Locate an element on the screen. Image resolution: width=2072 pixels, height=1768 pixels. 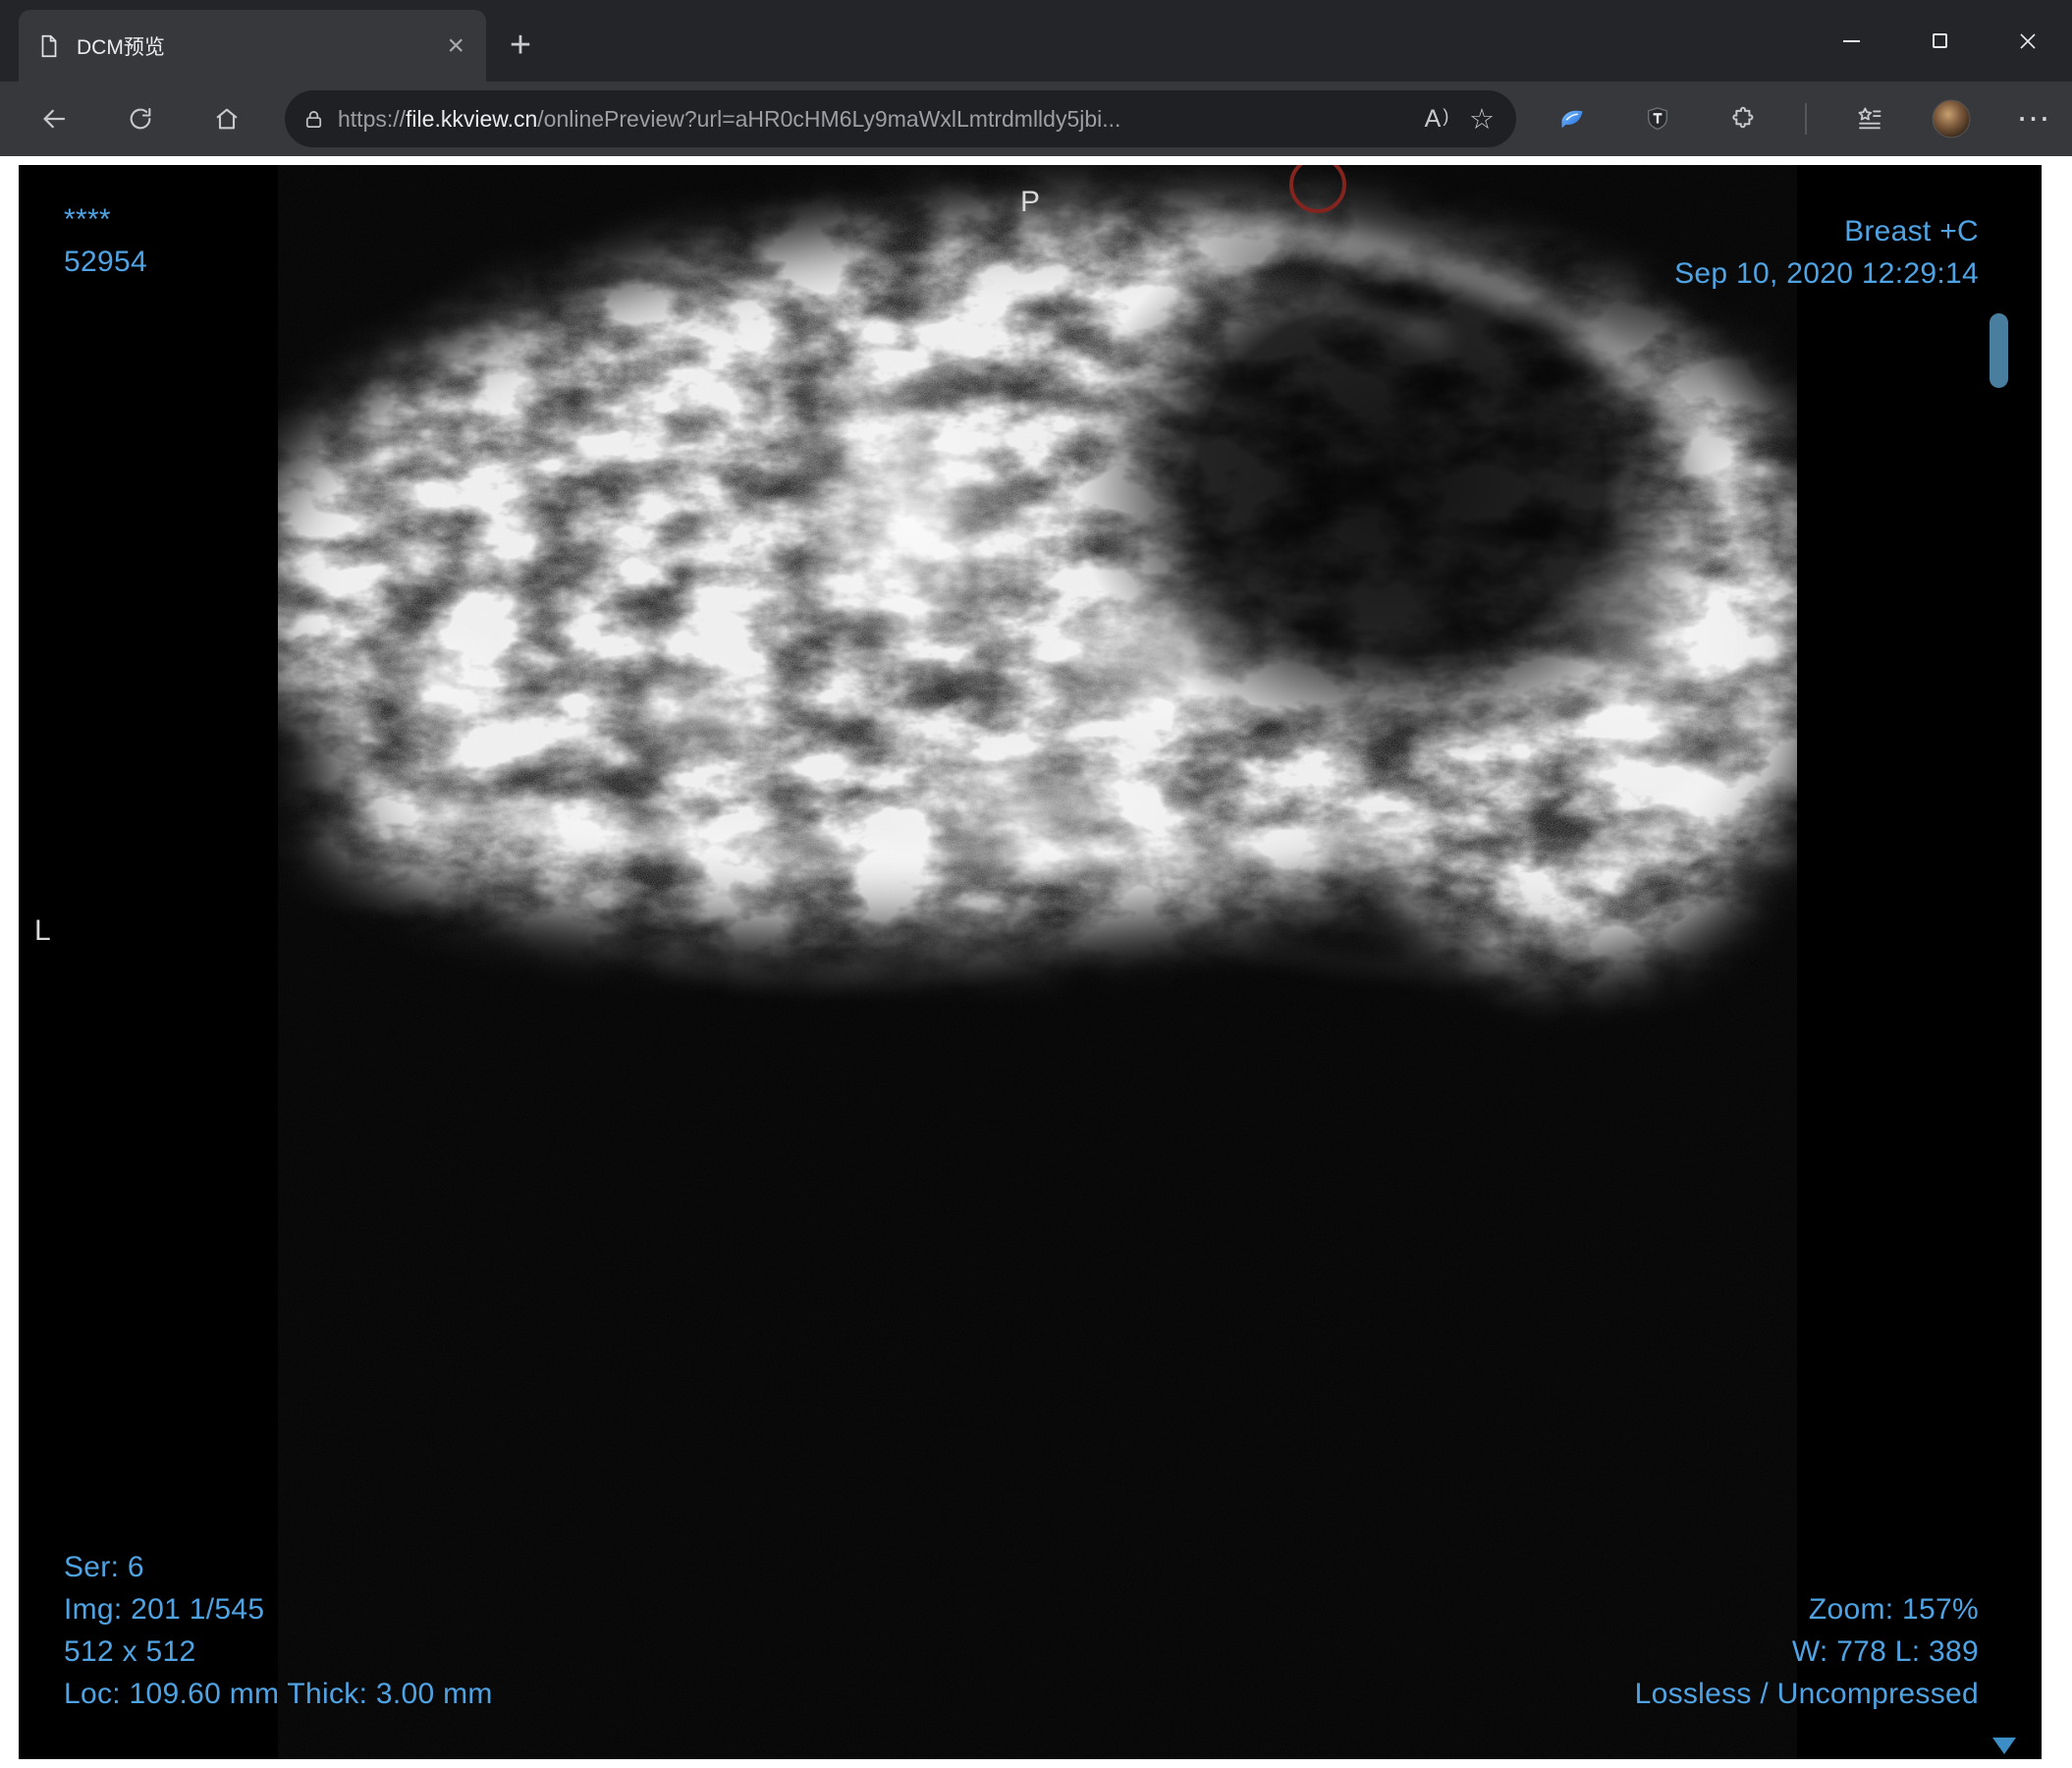
tab-title: DCM预览 is located at coordinates (121, 47).